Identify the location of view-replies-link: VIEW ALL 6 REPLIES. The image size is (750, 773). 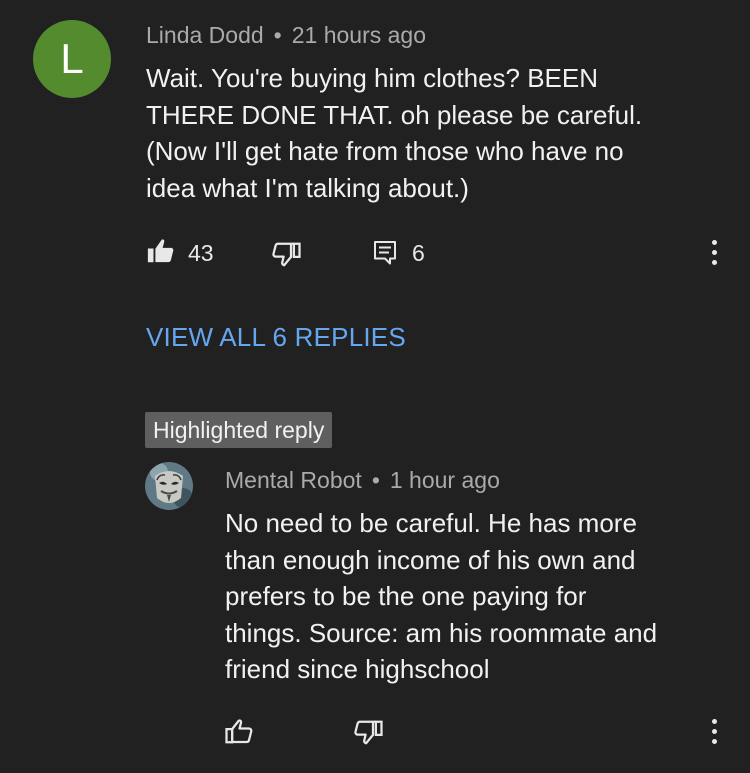
(276, 337).